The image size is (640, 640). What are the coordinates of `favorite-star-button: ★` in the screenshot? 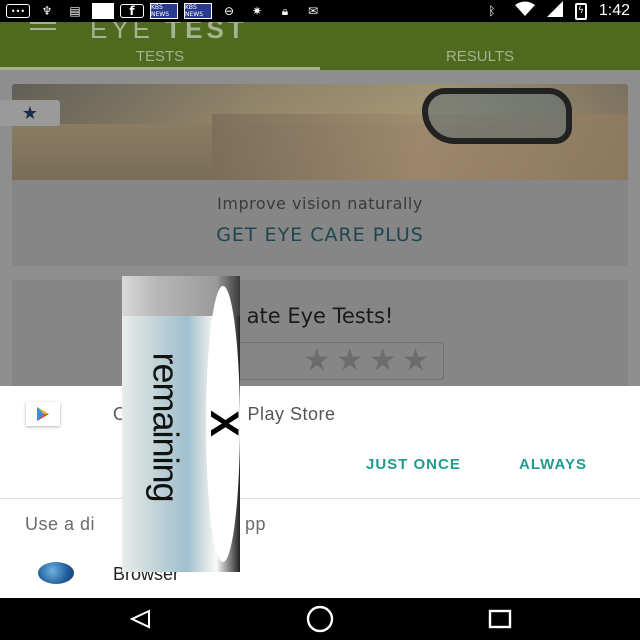 It's located at (30, 113).